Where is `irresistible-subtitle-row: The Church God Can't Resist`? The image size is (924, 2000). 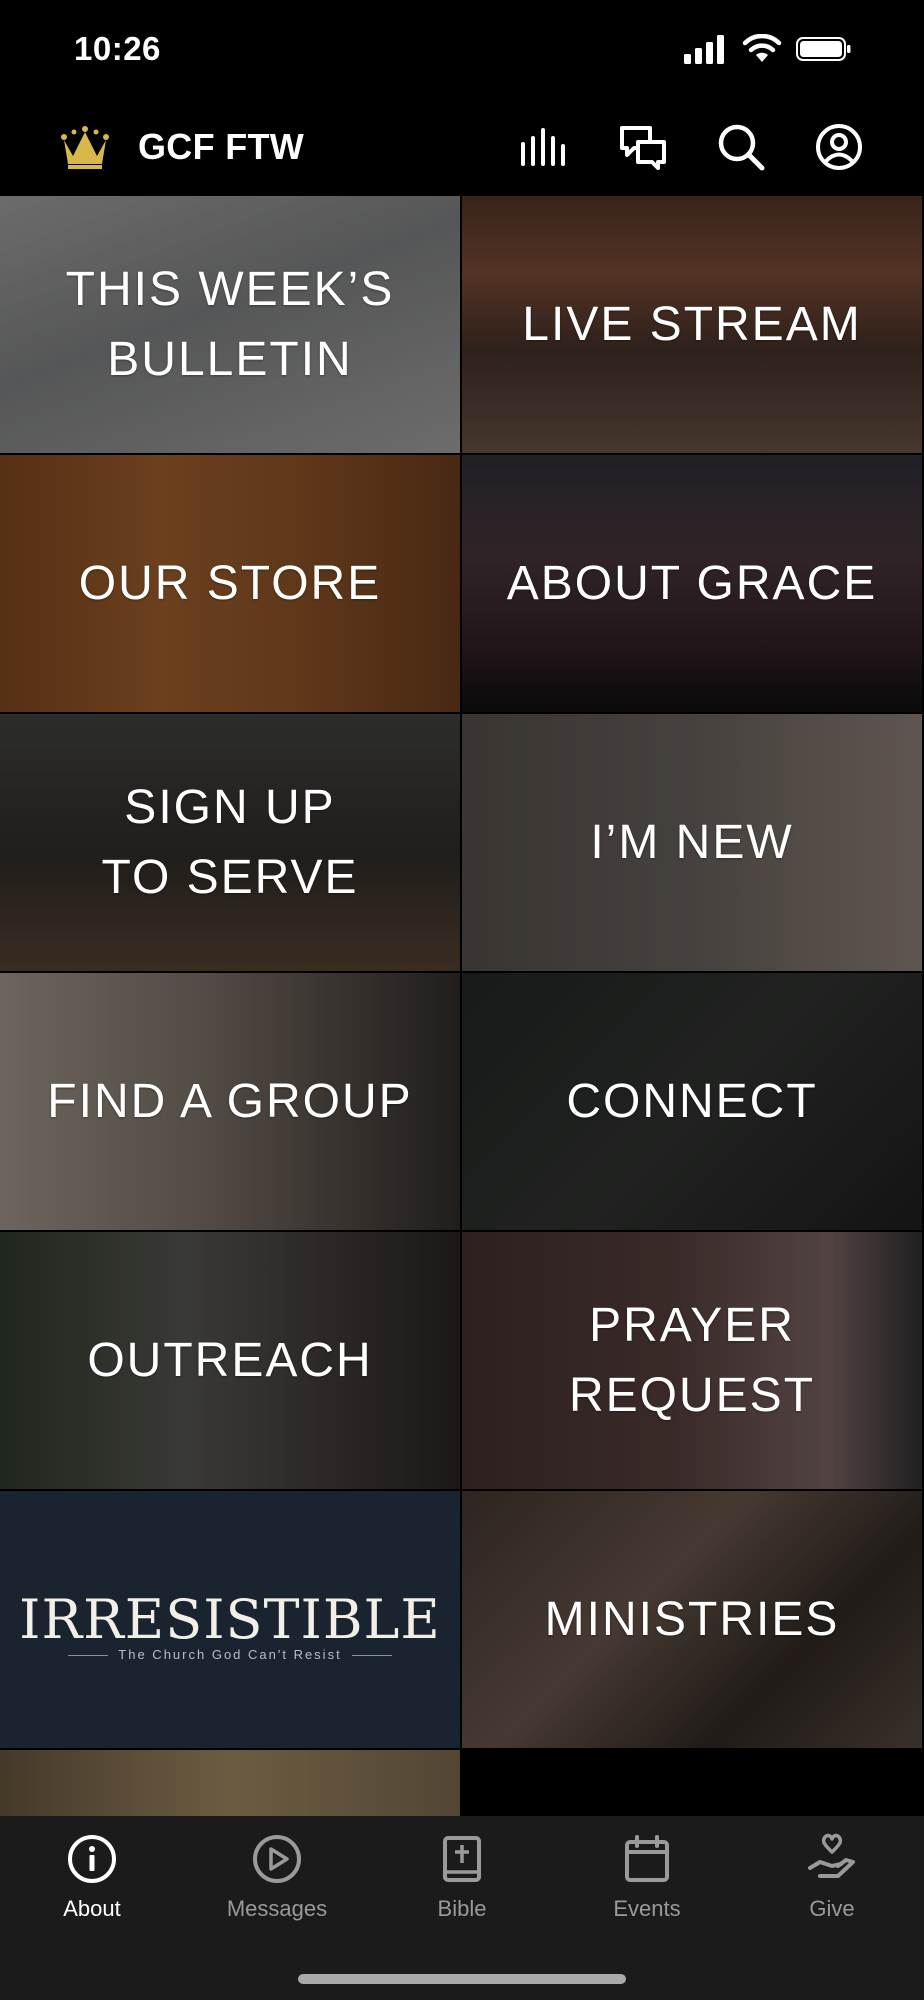 irresistible-subtitle-row: The Church God Can't Resist is located at coordinates (230, 1654).